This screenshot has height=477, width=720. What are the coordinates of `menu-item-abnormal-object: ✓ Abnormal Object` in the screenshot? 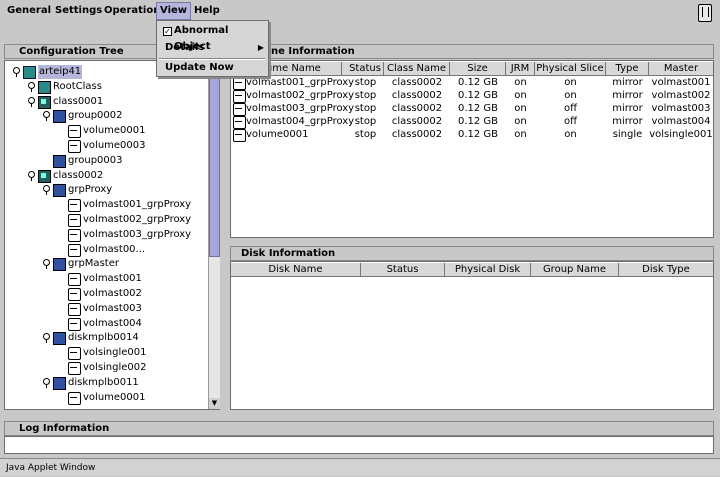 It's located at (212, 37).